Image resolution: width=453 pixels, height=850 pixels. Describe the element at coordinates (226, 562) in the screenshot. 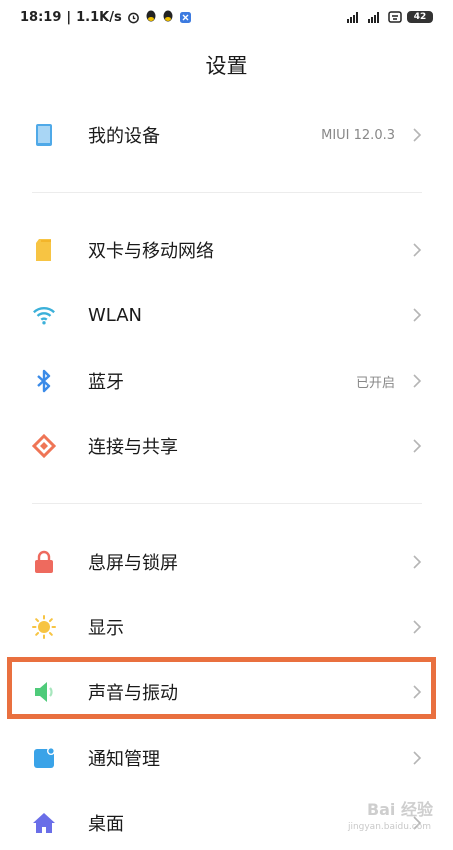

I see `settings-row-lock: 息屏与锁屏` at that location.